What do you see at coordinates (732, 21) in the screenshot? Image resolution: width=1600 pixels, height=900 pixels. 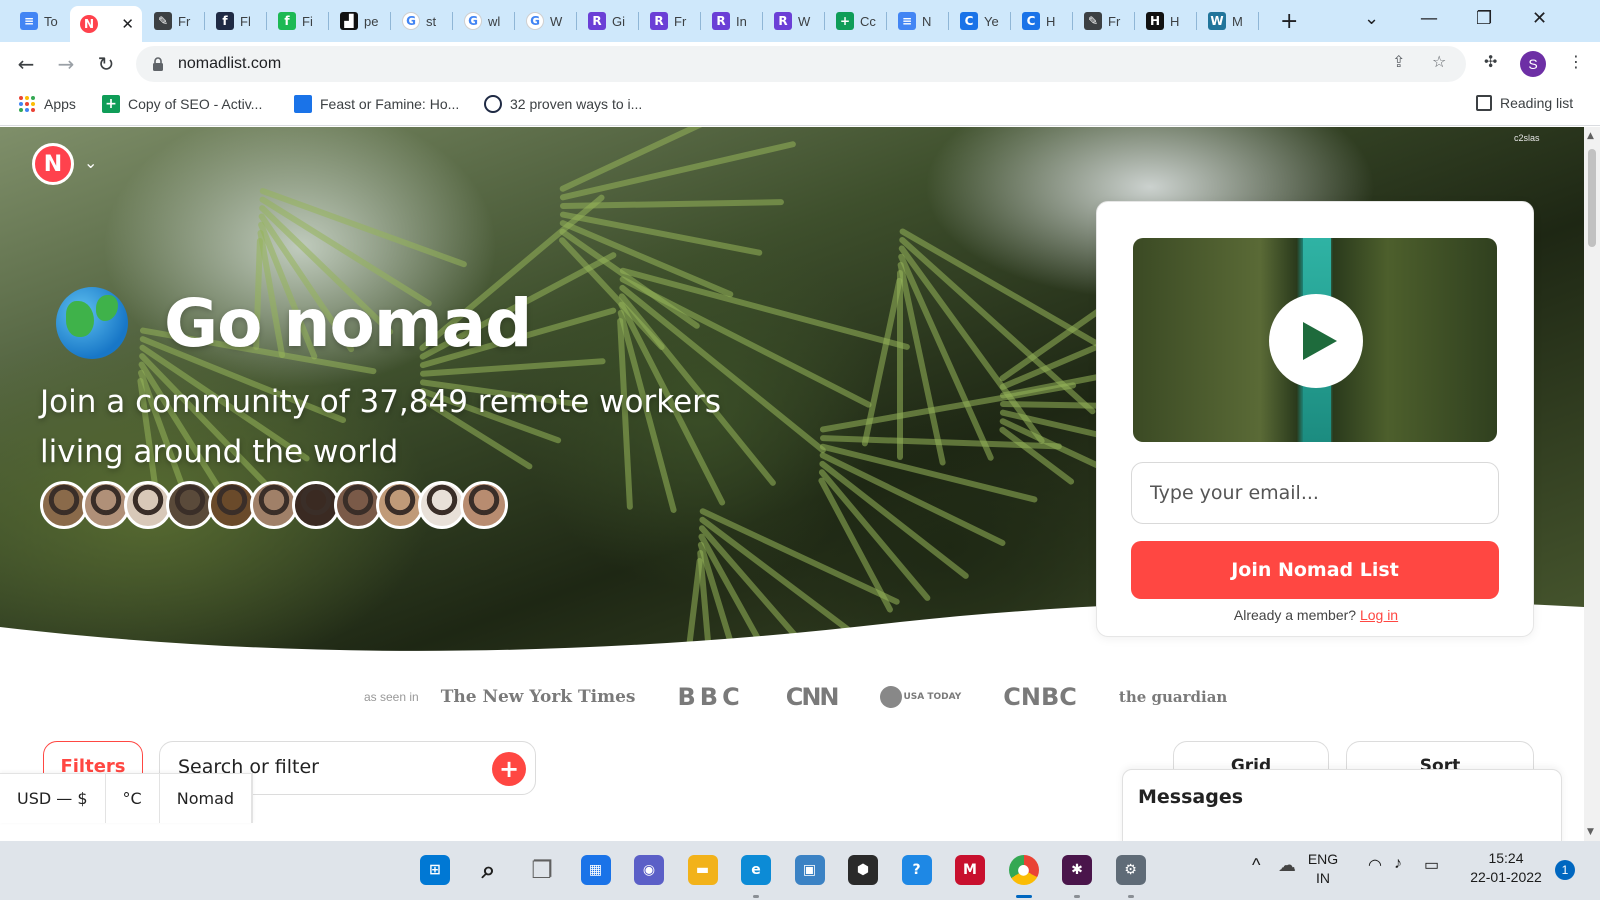 I see `browser-tab: R In` at bounding box center [732, 21].